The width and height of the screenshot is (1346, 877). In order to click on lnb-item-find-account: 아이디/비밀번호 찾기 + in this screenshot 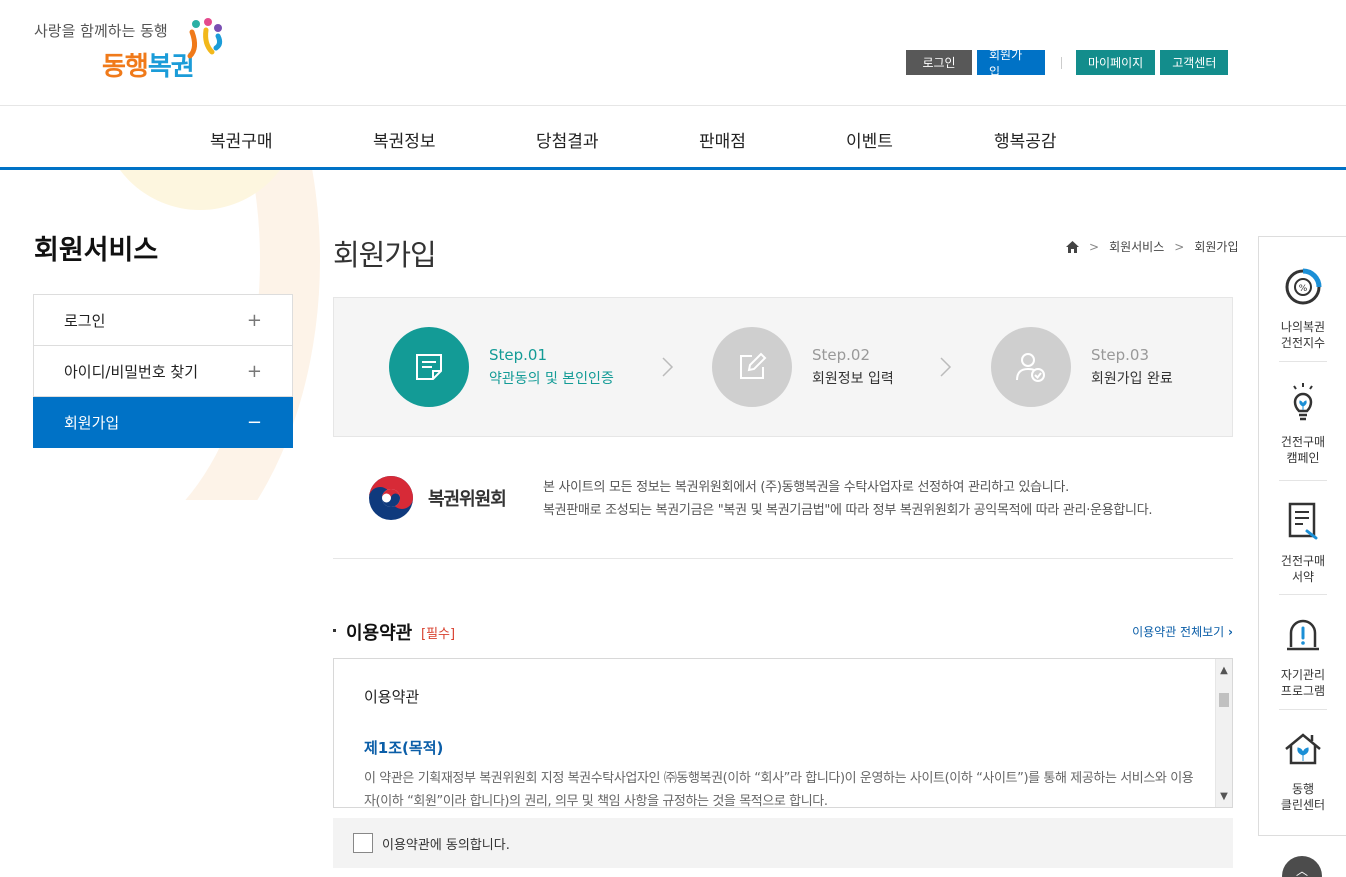, I will do `click(163, 371)`.